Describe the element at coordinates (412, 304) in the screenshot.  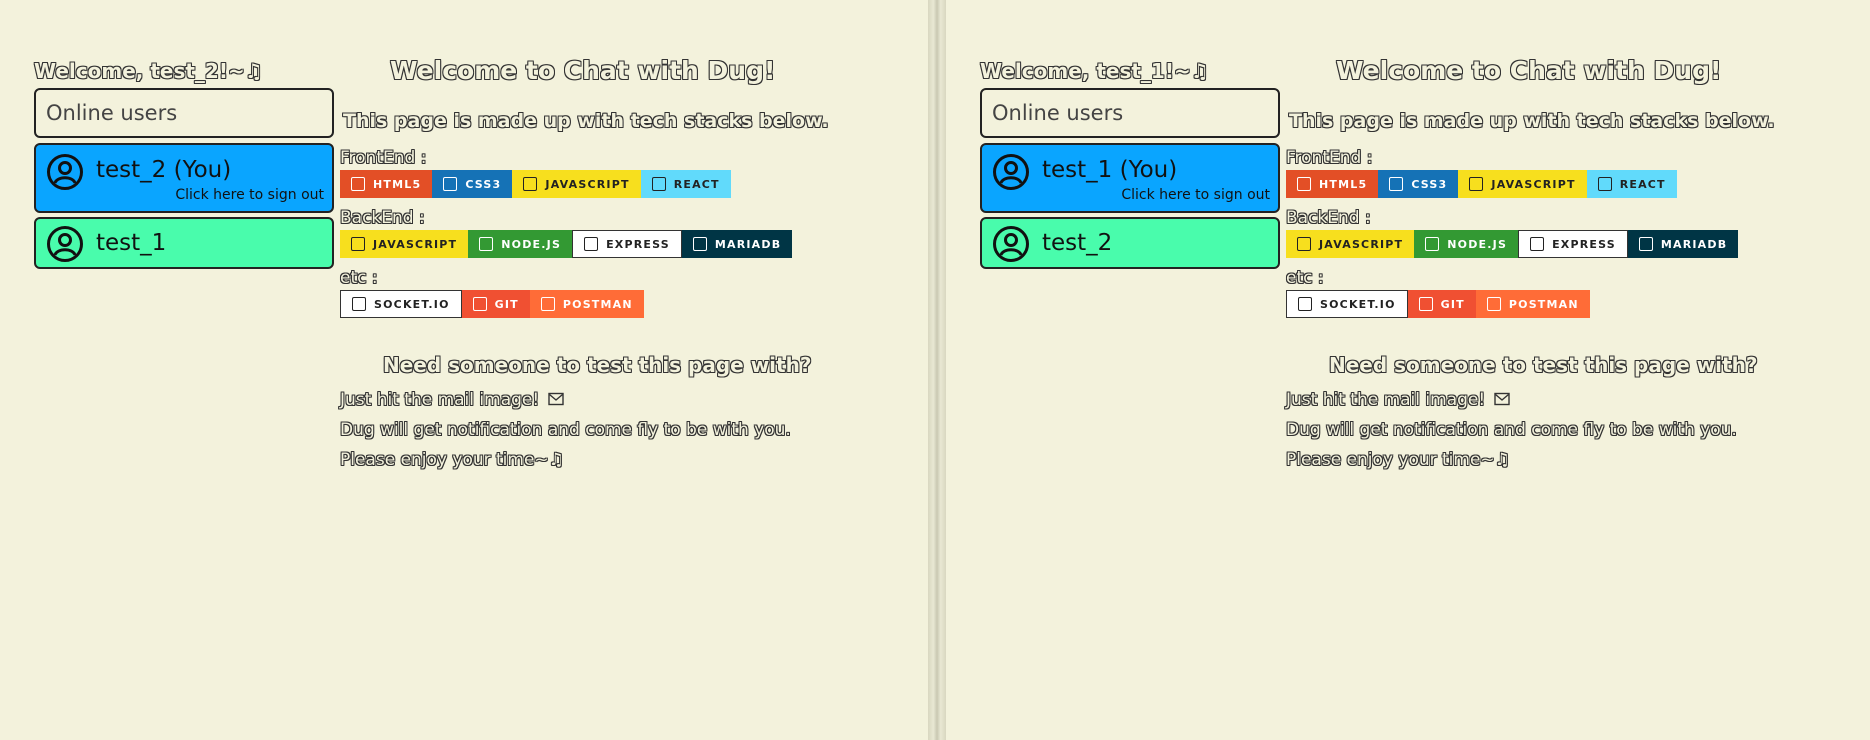
I see `badge-label: SOCKET.IO` at that location.